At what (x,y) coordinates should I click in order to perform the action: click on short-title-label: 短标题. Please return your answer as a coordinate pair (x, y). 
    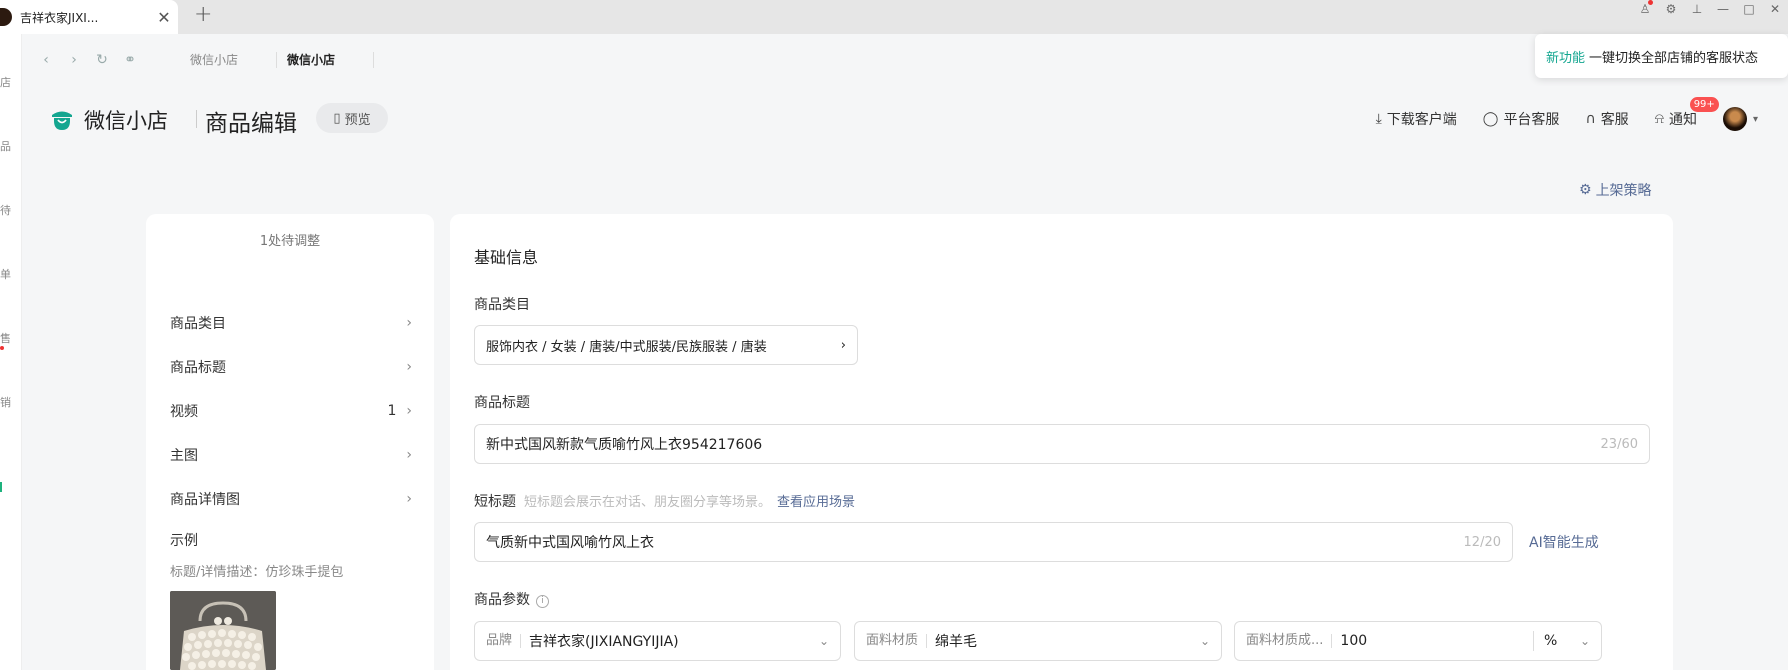
    Looking at the image, I should click on (495, 502).